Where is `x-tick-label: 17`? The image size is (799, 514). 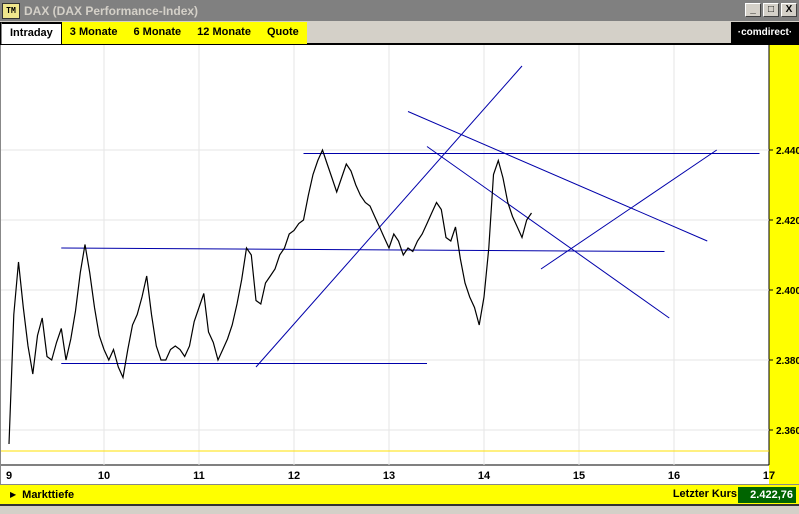 x-tick-label: 17 is located at coordinates (769, 476).